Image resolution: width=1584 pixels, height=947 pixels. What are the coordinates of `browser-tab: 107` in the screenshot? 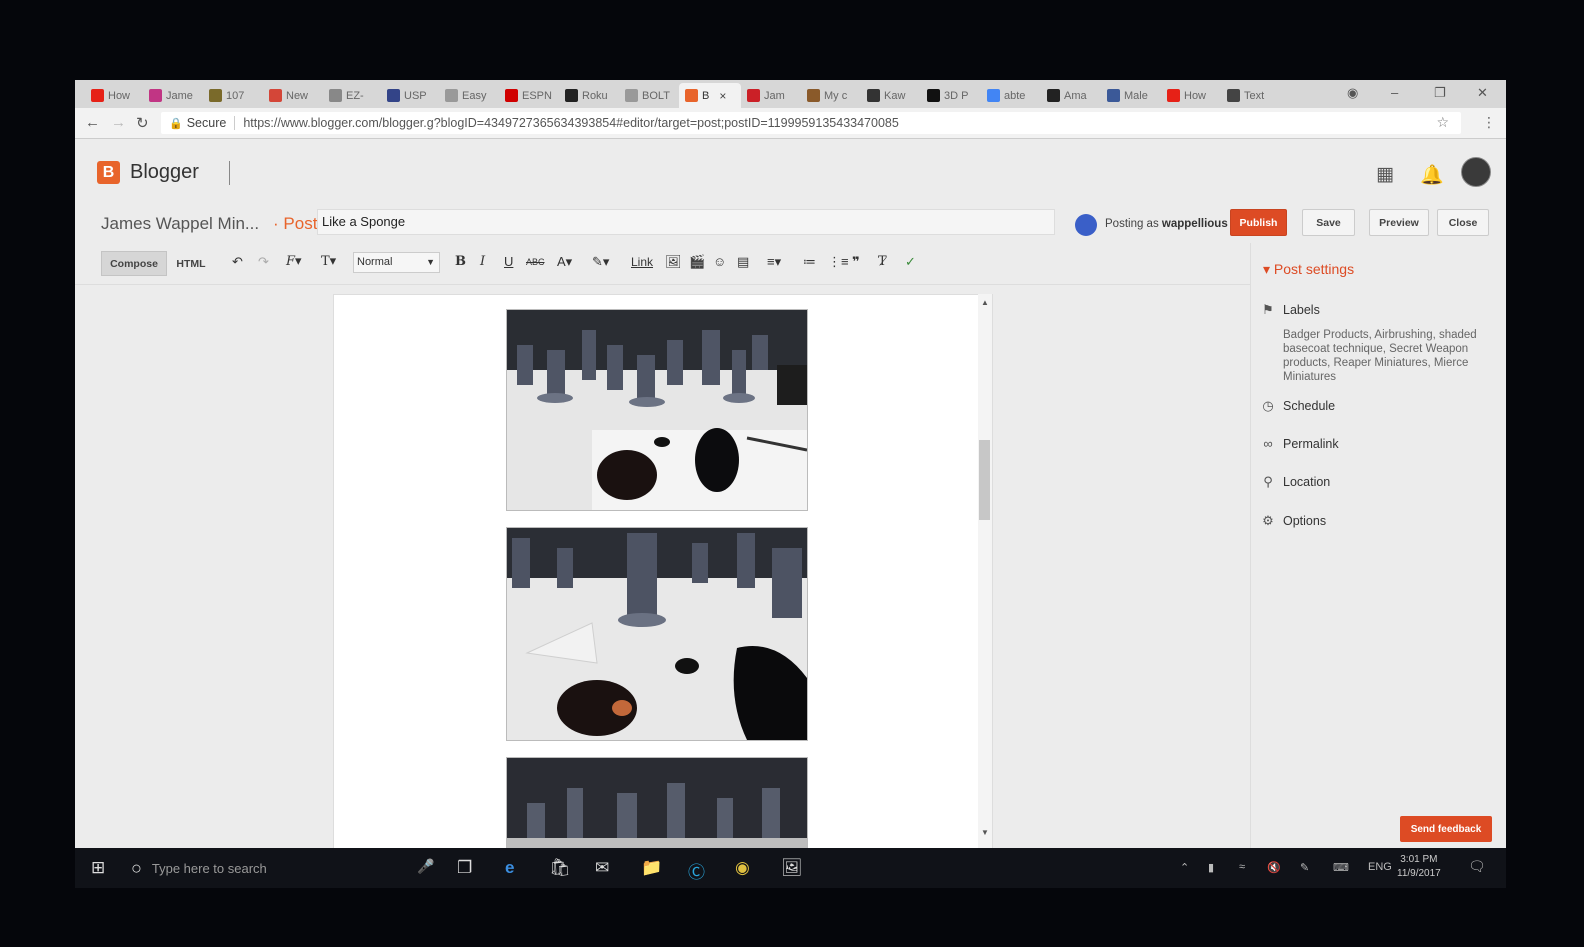 It's located at (233, 95).